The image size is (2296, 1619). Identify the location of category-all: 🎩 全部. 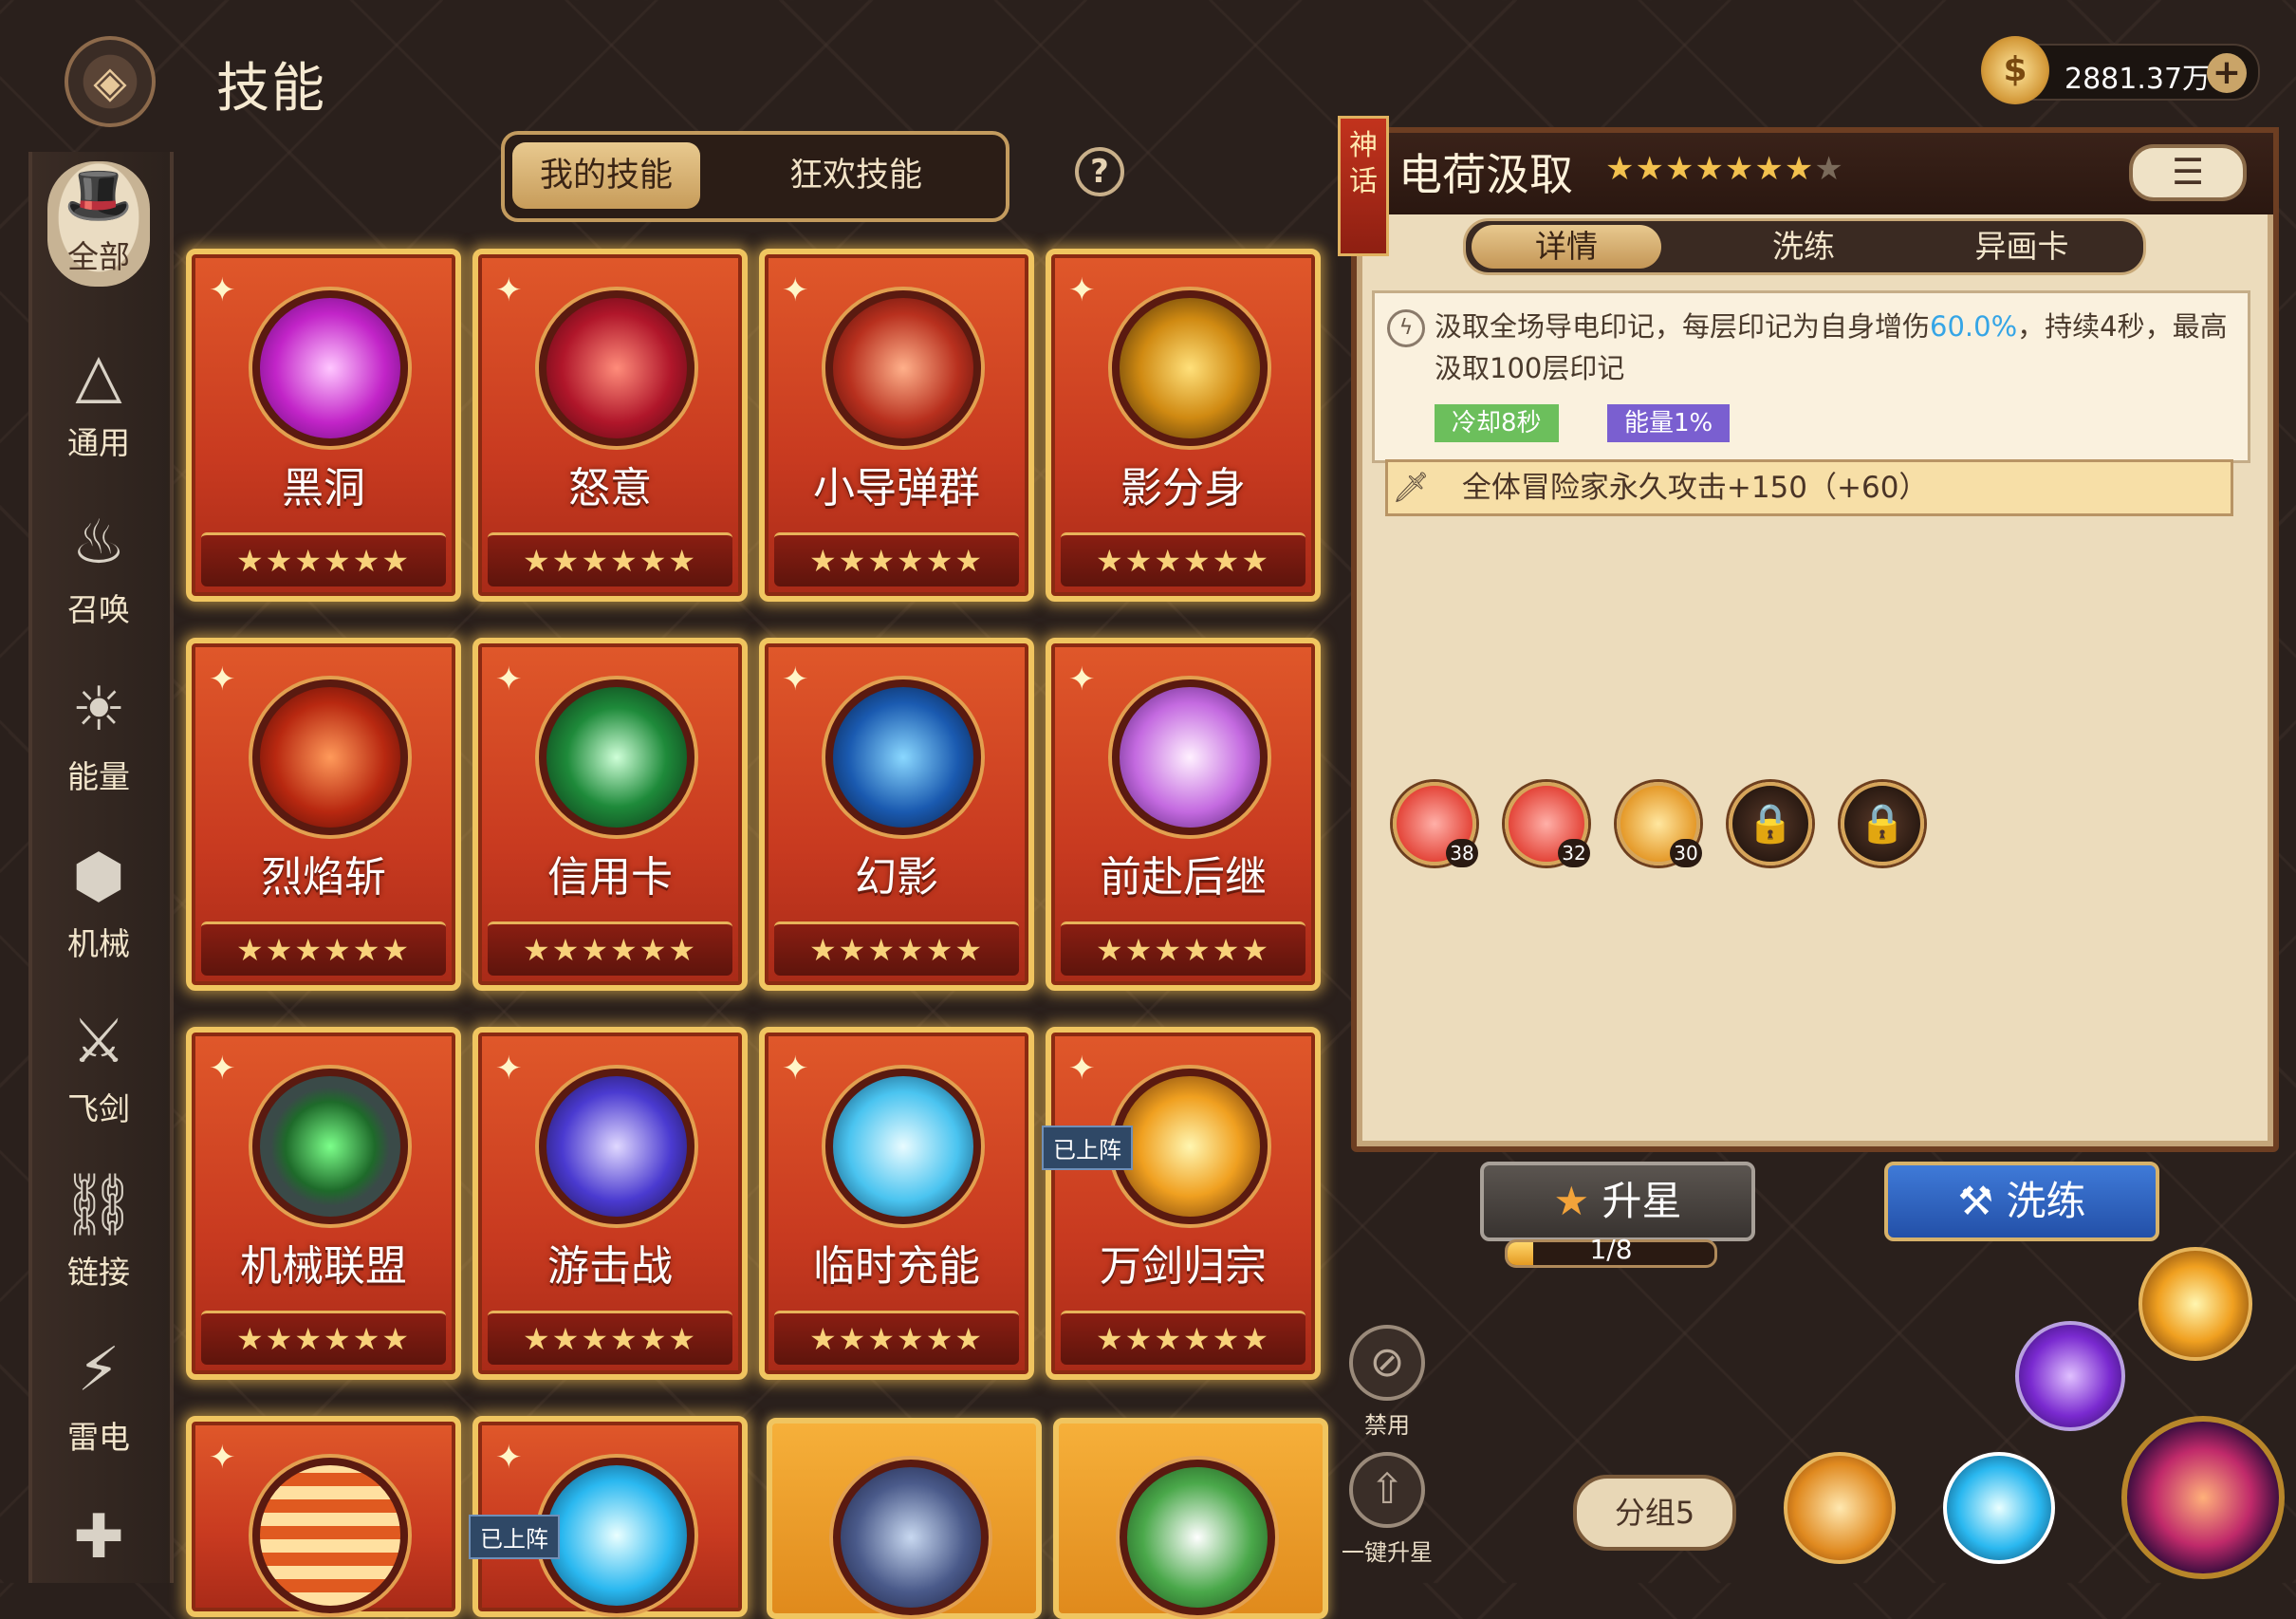
(98, 224).